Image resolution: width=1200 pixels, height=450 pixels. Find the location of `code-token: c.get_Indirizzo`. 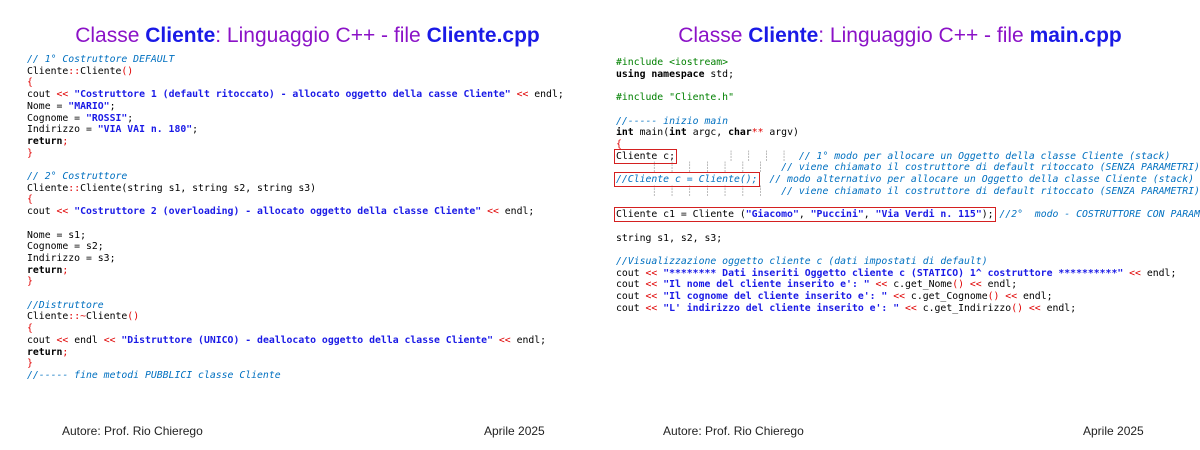

code-token: c.get_Indirizzo is located at coordinates (964, 308).